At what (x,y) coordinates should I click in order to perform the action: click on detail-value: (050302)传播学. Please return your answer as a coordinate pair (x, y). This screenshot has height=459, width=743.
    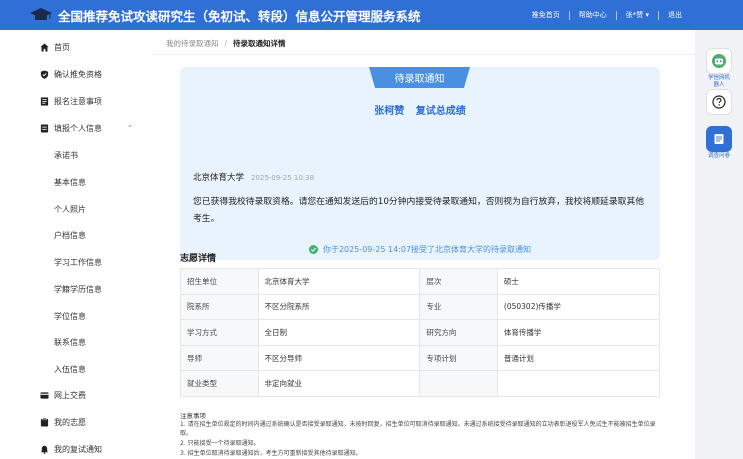
    Looking at the image, I should click on (578, 307).